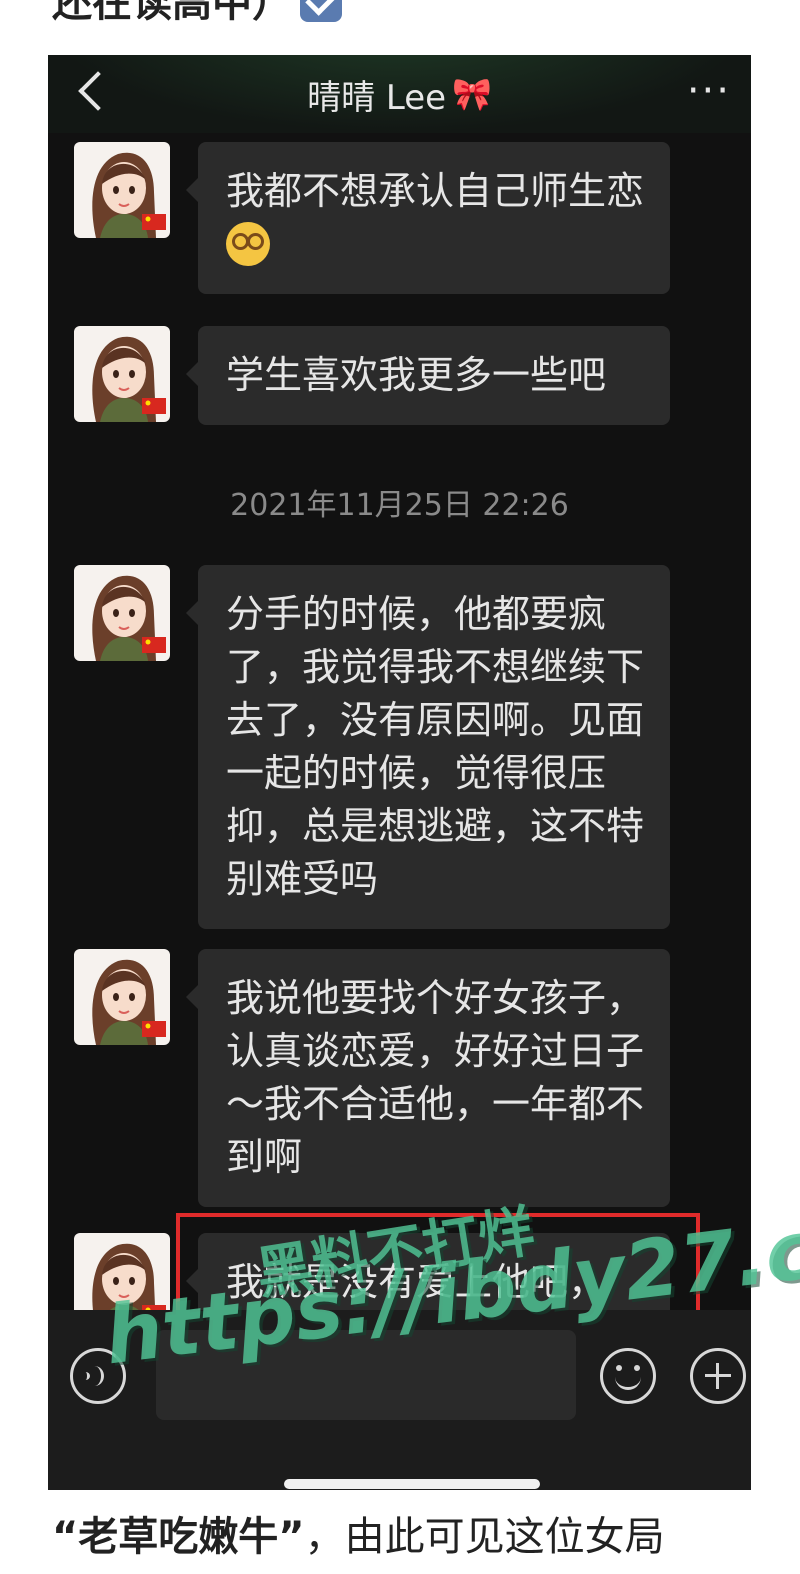 The image size is (800, 1574). I want to click on chat-input-bar, so click(399, 1400).